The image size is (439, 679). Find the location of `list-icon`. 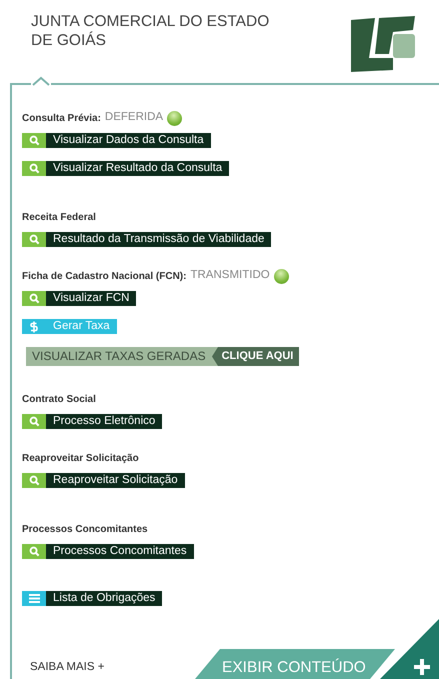

list-icon is located at coordinates (34, 598).